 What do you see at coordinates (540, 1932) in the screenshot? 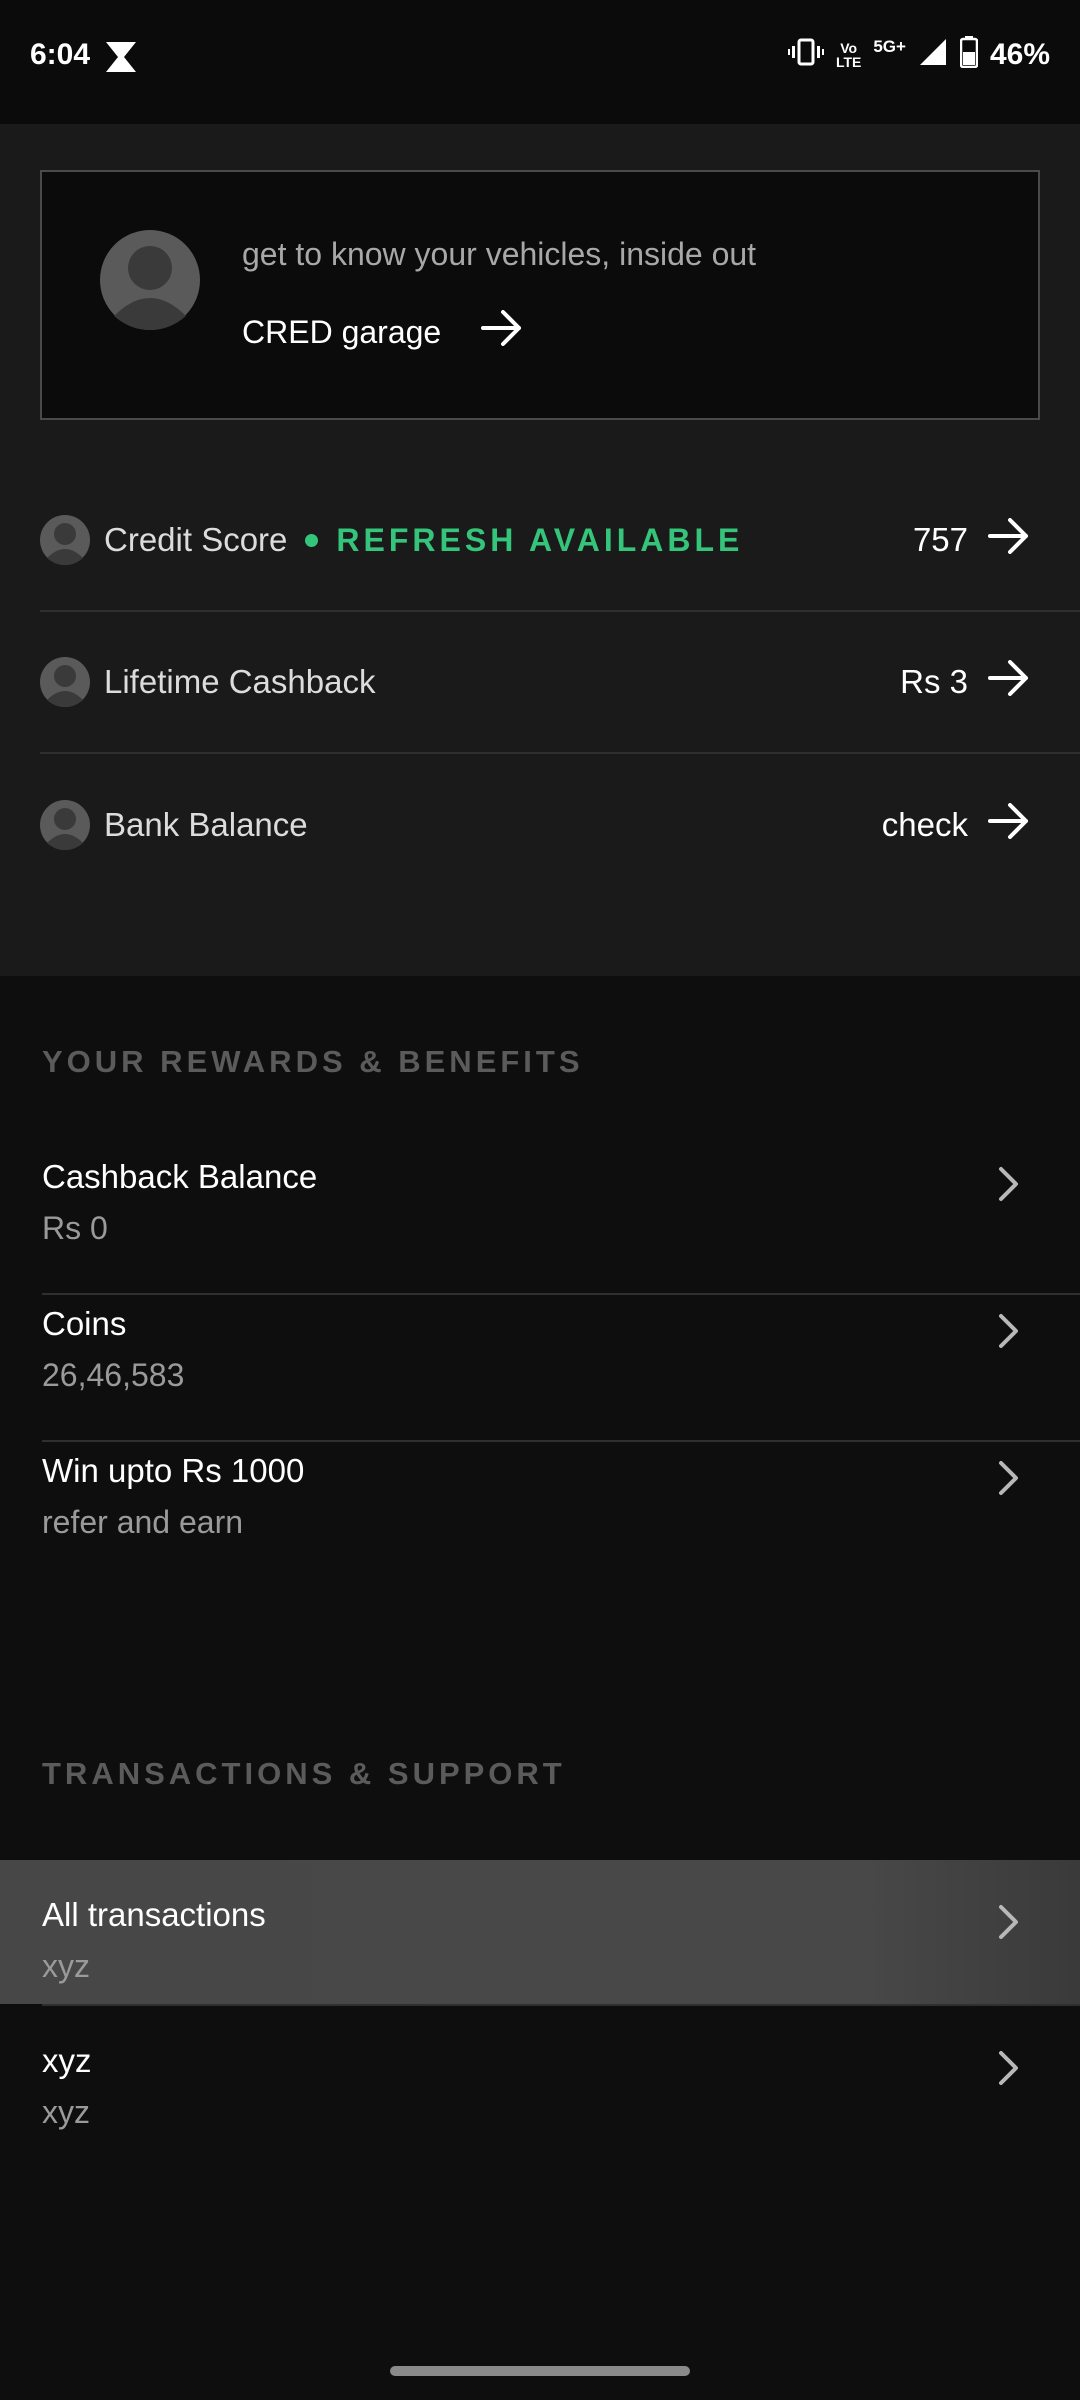
I see `transactions-item-all-transactions: All transactions xyz` at bounding box center [540, 1932].